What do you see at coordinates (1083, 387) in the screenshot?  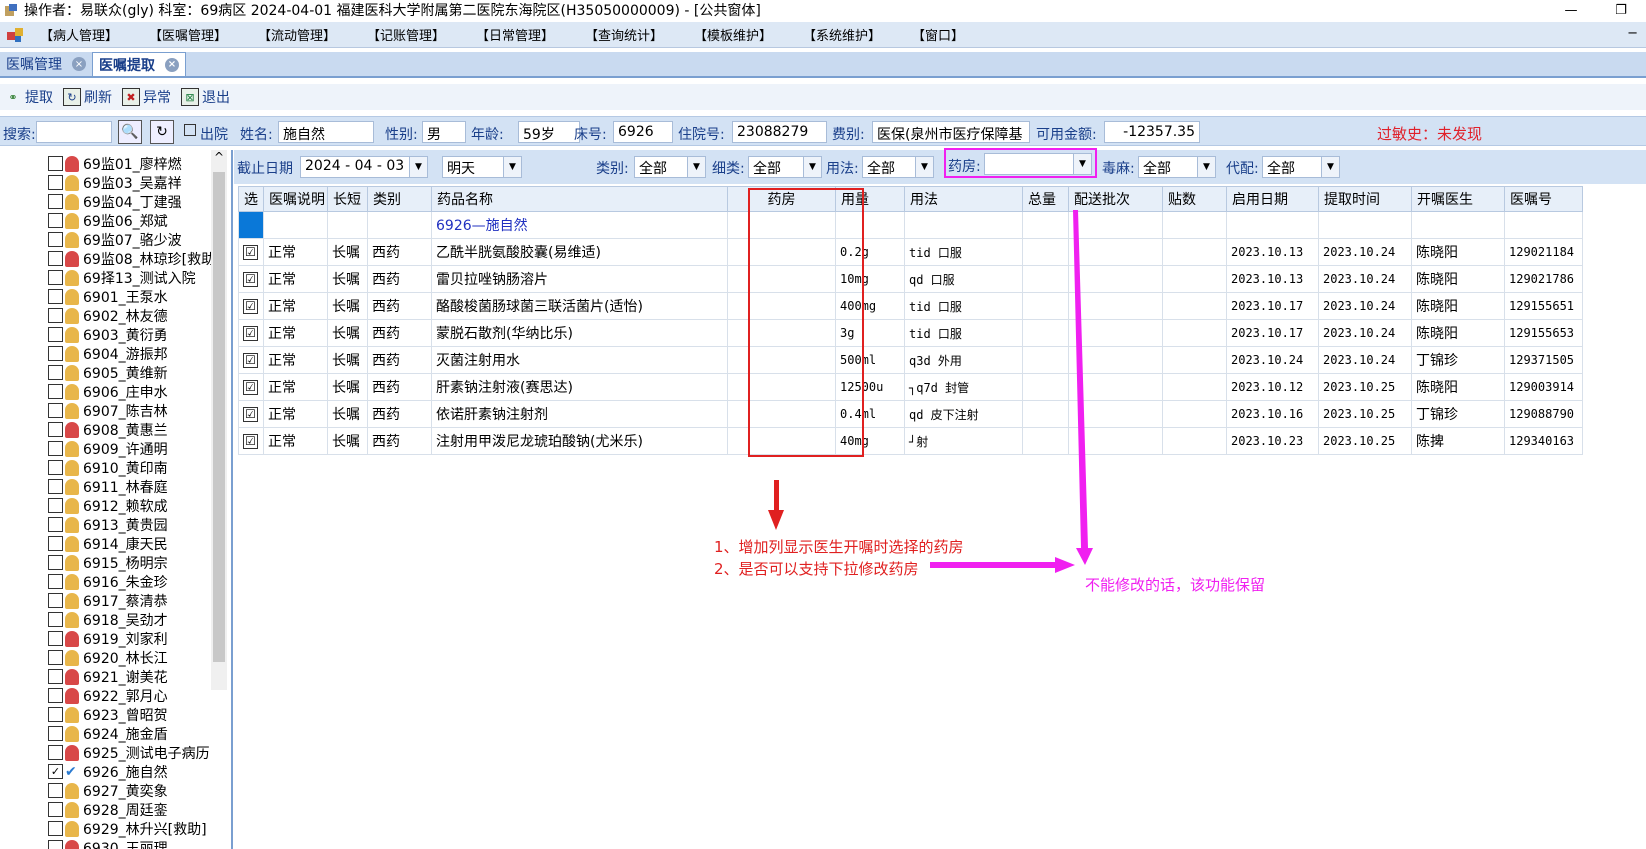 I see `magenta-arrow-down-icon` at bounding box center [1083, 387].